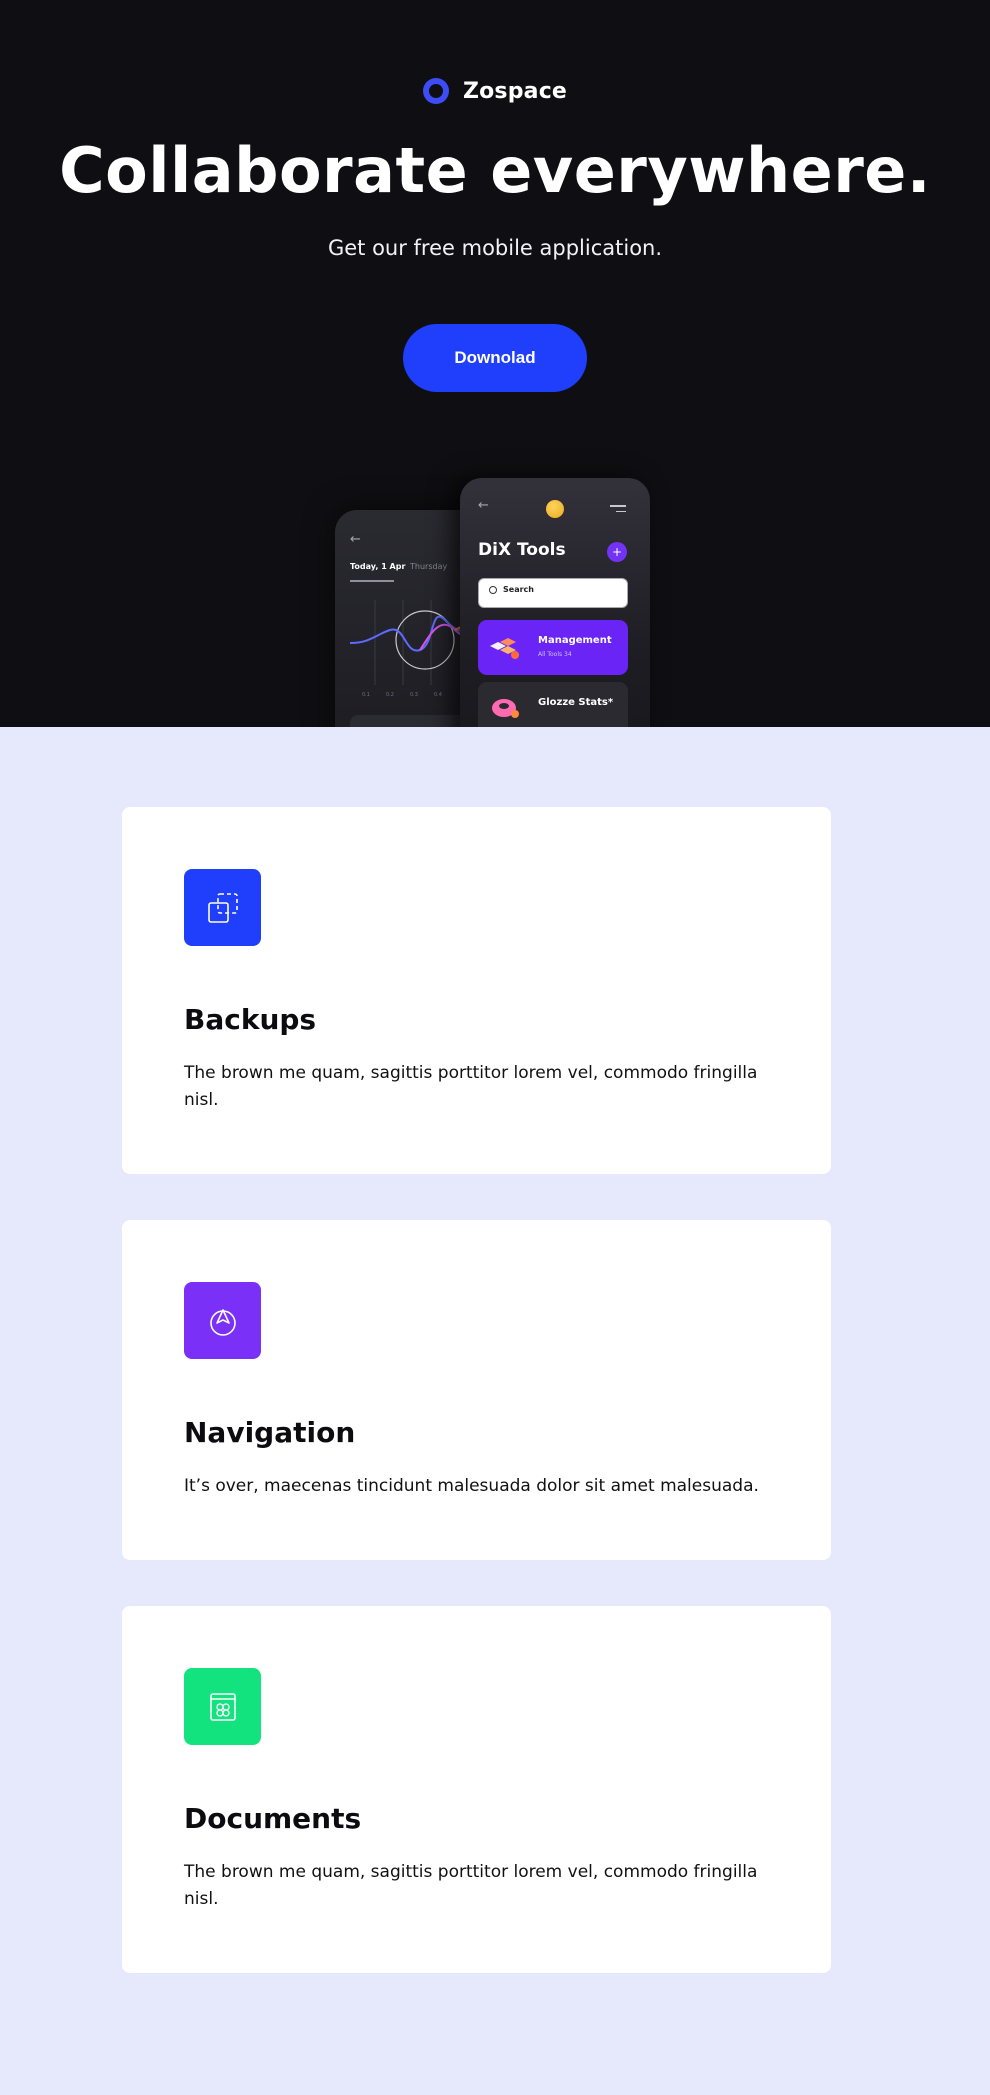 The height and width of the screenshot is (2095, 990). Describe the element at coordinates (504, 648) in the screenshot. I see `blocks-illustration-icon` at that location.